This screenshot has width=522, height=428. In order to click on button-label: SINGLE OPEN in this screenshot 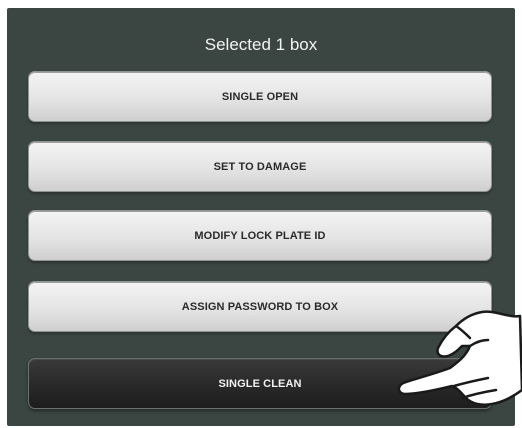, I will do `click(260, 96)`.